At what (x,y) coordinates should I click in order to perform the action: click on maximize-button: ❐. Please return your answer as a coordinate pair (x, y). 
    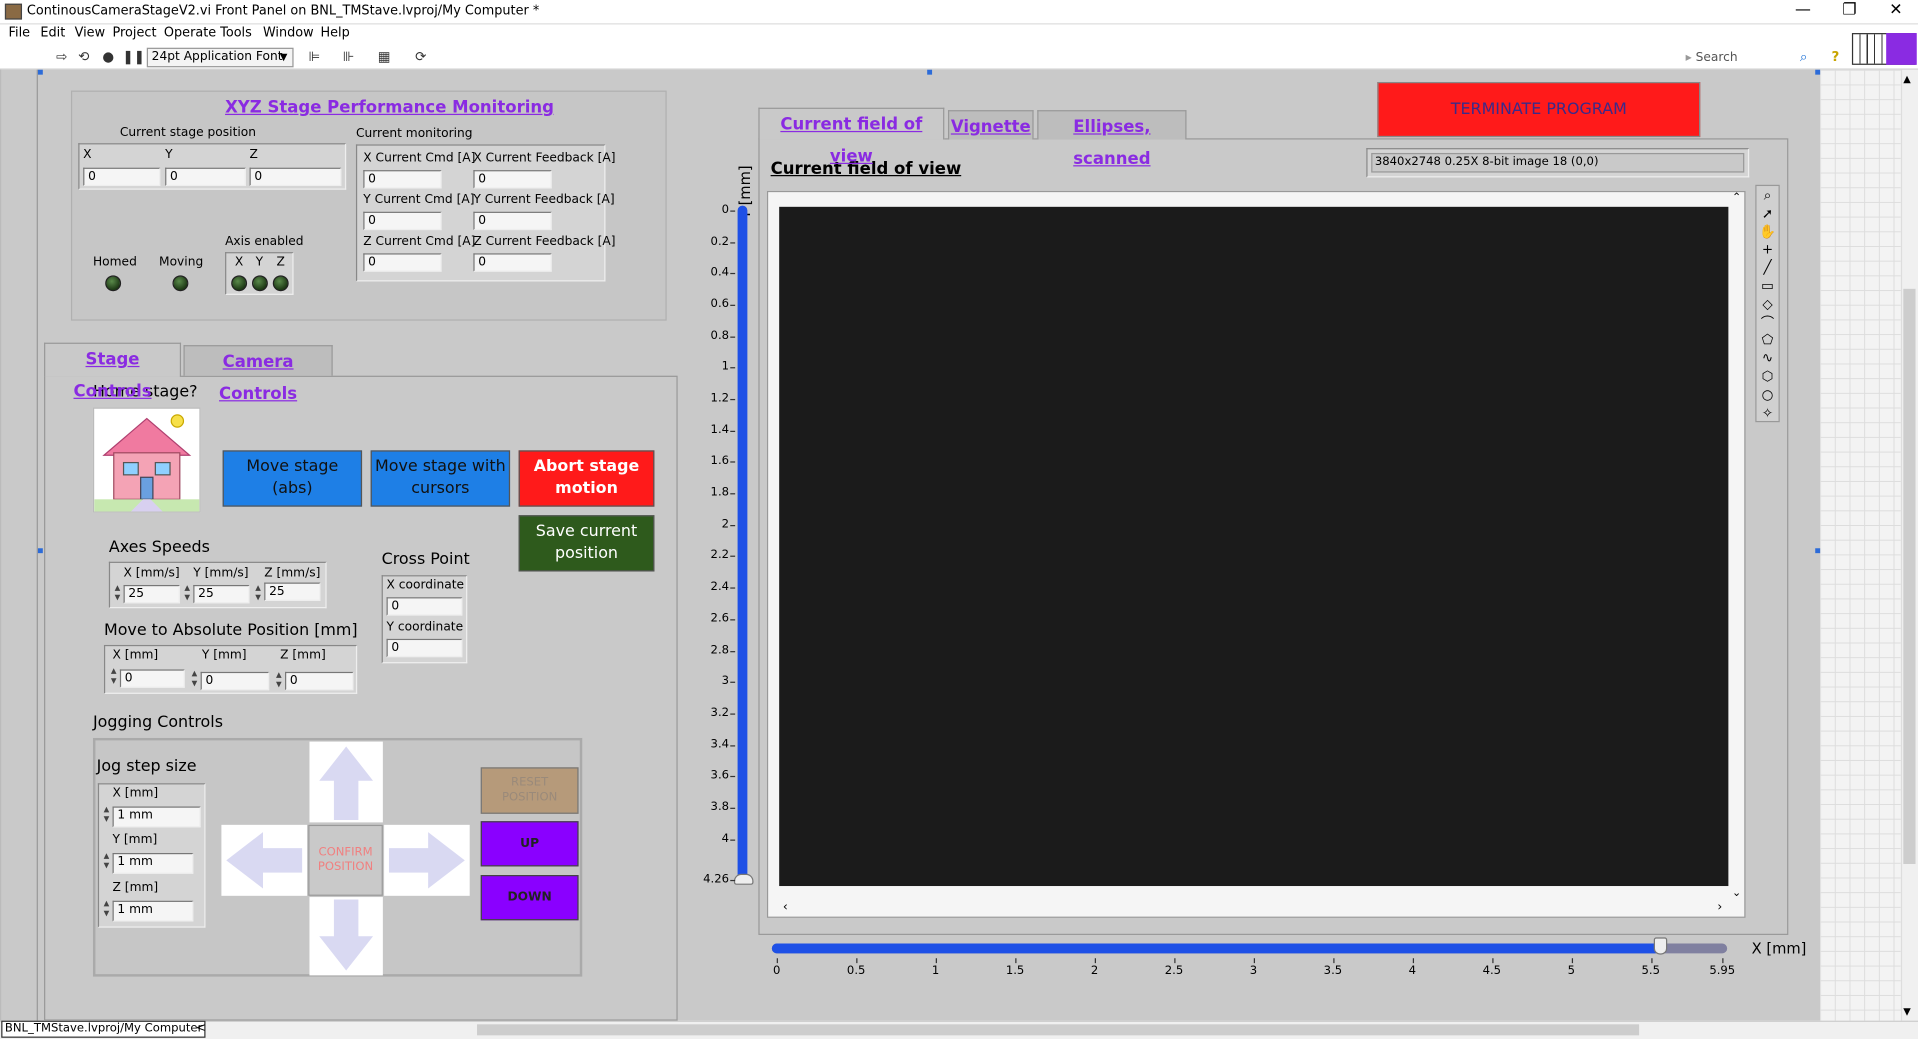
    Looking at the image, I should click on (1849, 12).